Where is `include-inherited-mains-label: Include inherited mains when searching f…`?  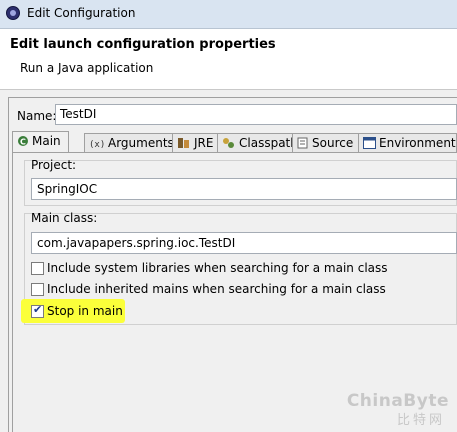
include-inherited-mains-label: Include inherited mains when searching f… is located at coordinates (216, 289).